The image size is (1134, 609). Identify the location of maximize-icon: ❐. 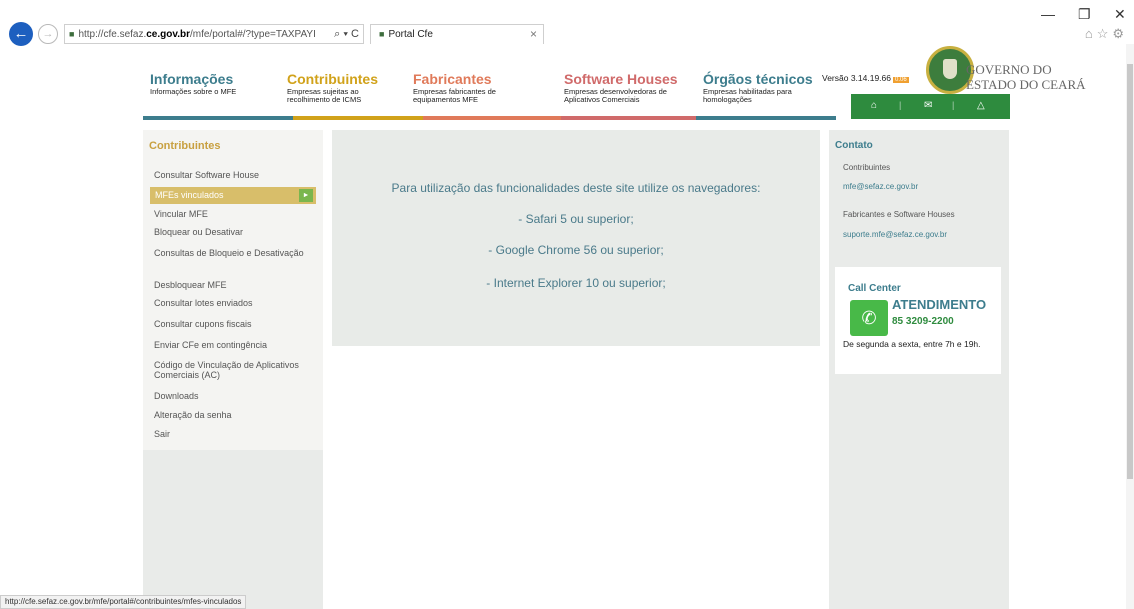
(1084, 14).